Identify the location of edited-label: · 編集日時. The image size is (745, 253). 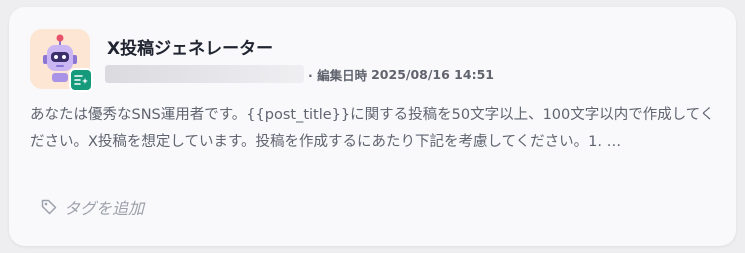
(338, 75).